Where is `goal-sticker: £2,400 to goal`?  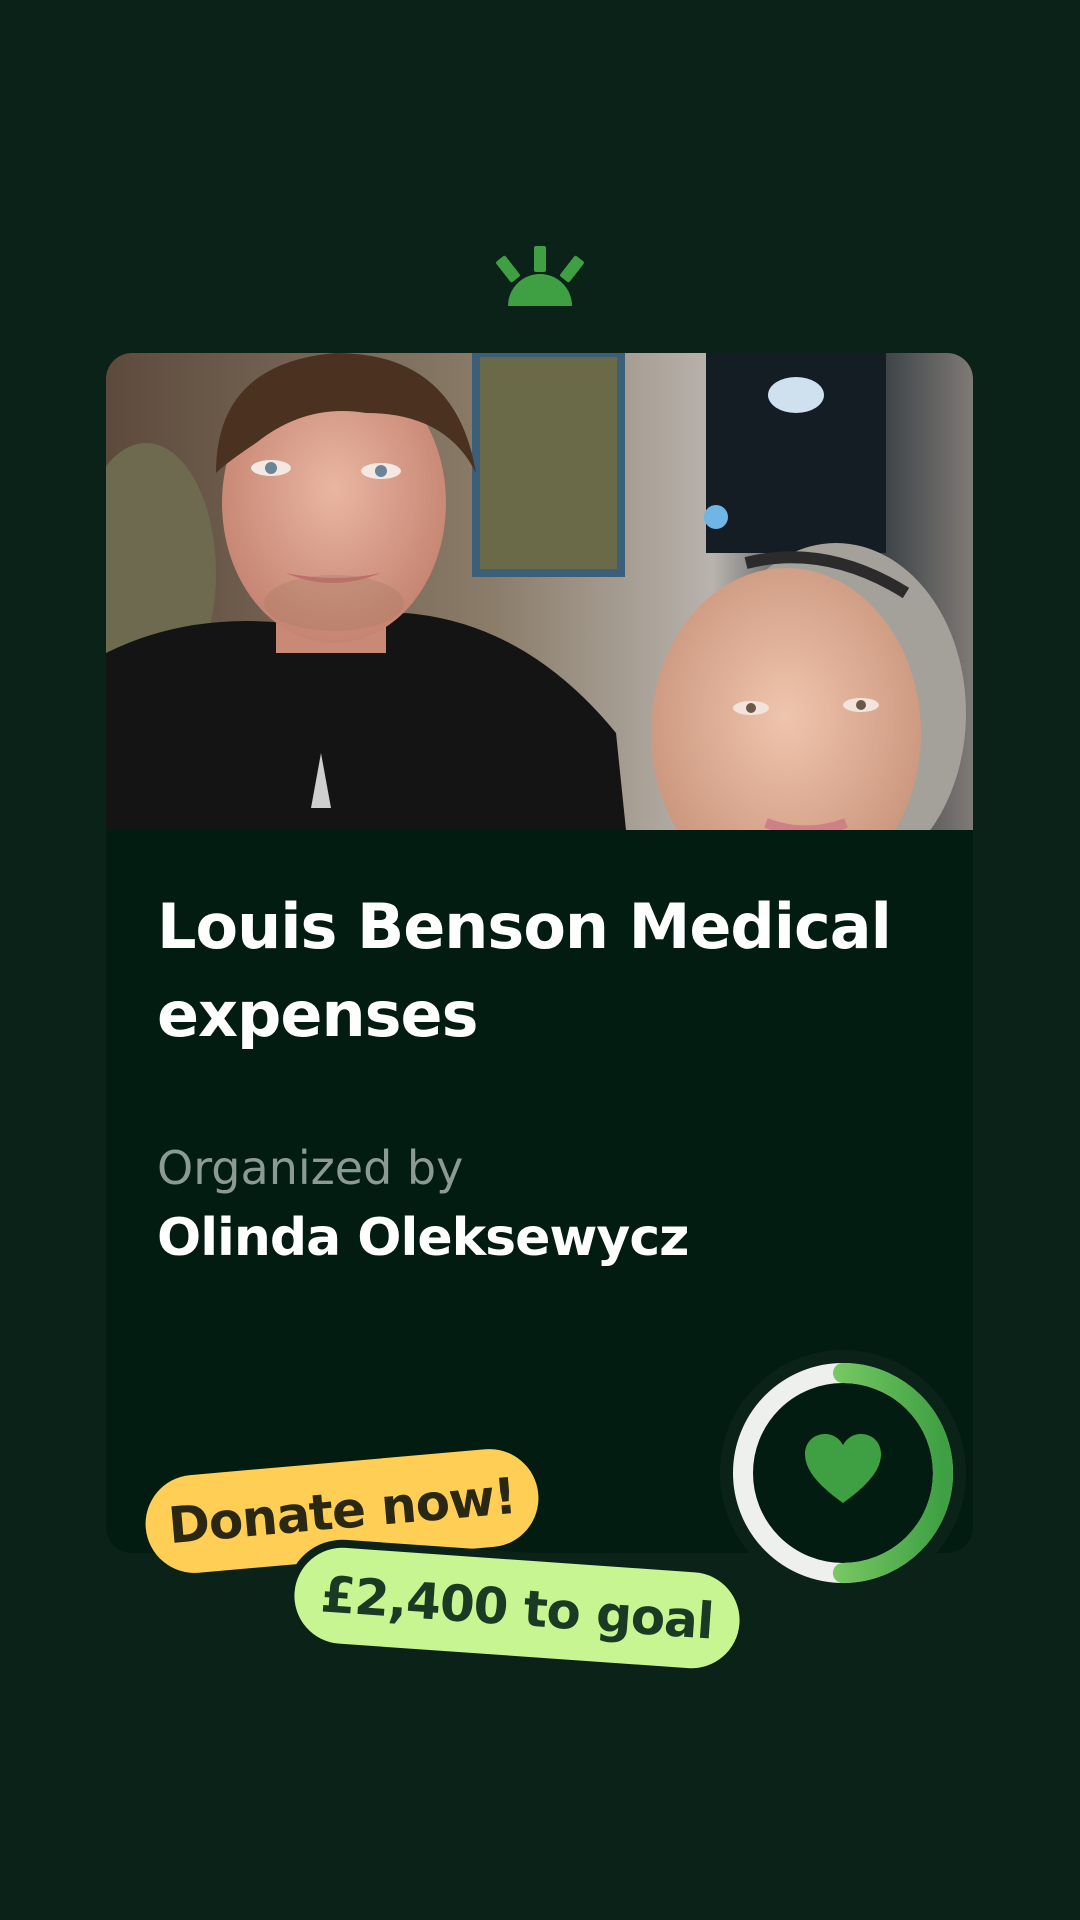 goal-sticker: £2,400 to goal is located at coordinates (517, 1608).